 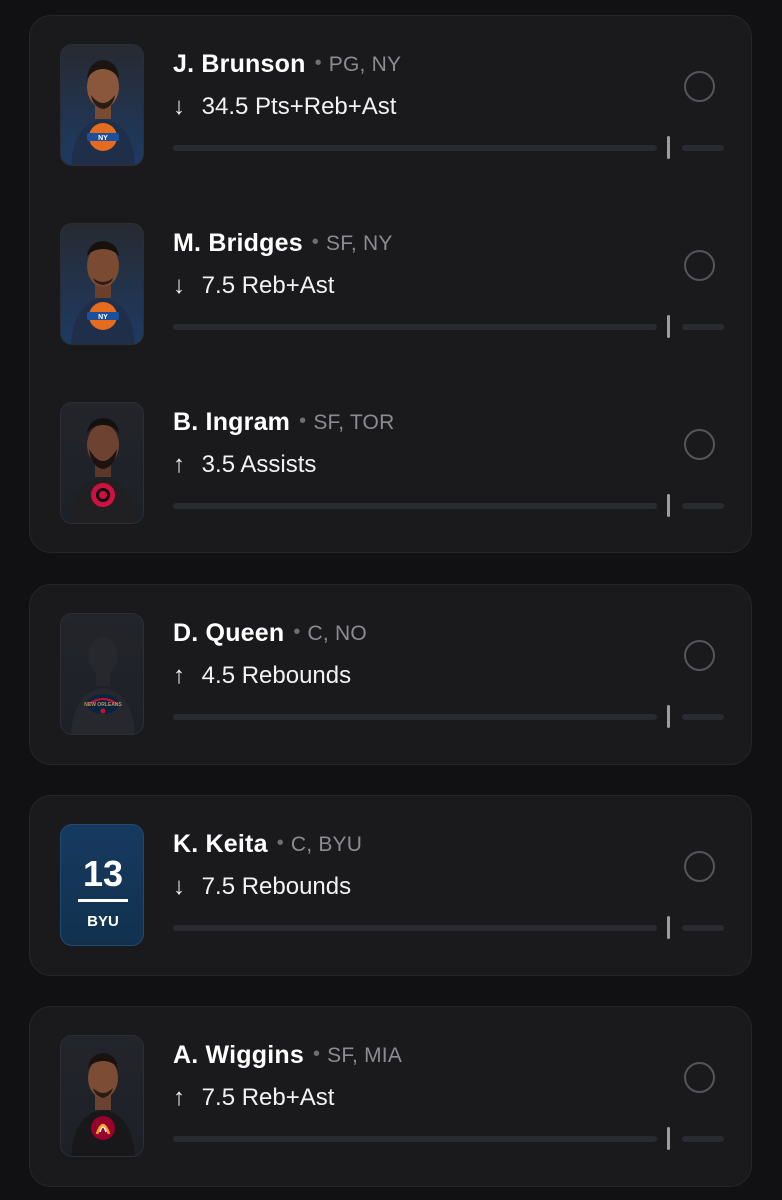 I want to click on player-name: B. Ingram, so click(x=232, y=422).